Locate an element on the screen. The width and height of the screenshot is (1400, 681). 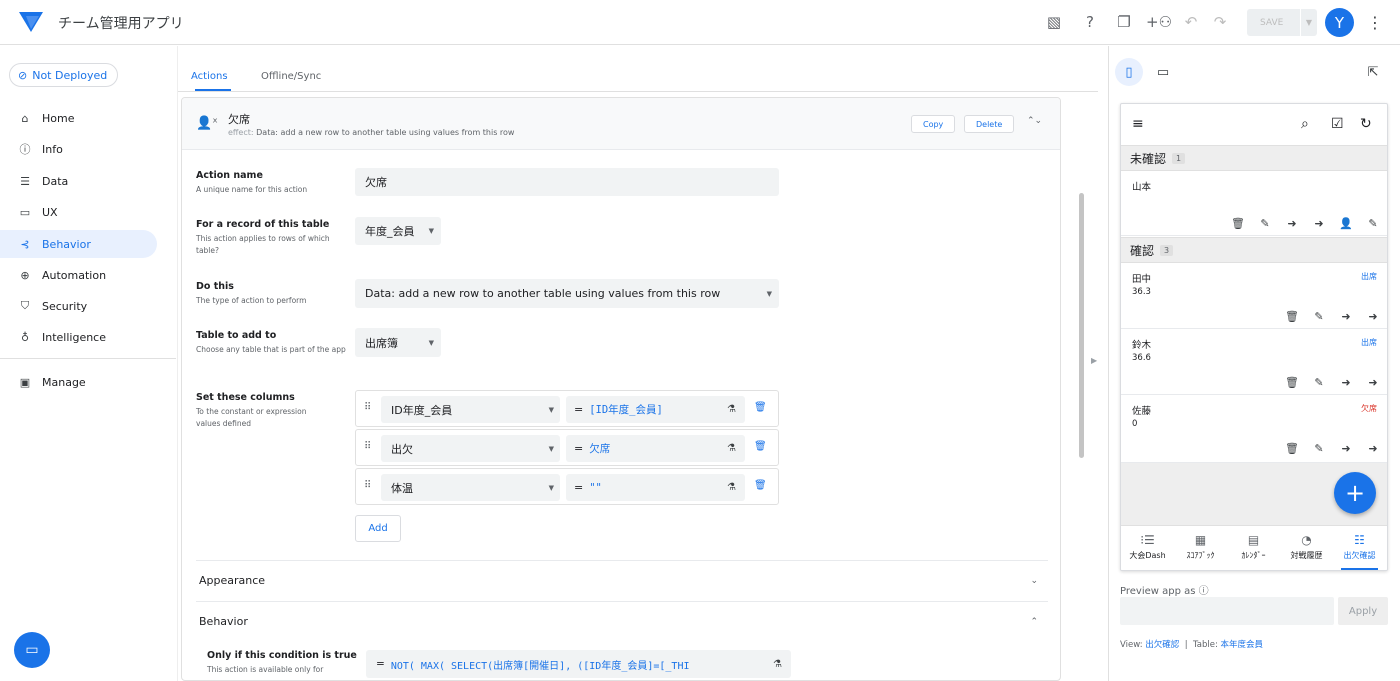
undo-icon: ↶ is located at coordinates (1191, 22).